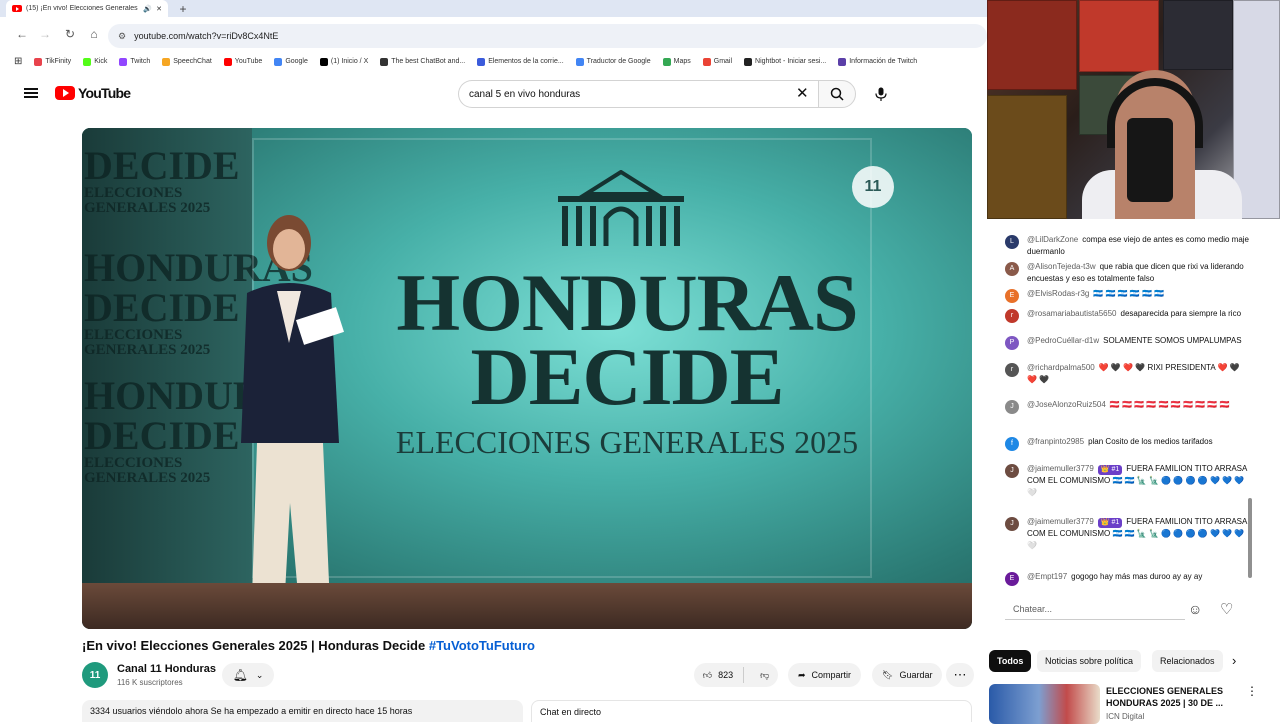  Describe the element at coordinates (482, 645) in the screenshot. I see `hashtag-link: #TuVotoTuFuturo` at that location.